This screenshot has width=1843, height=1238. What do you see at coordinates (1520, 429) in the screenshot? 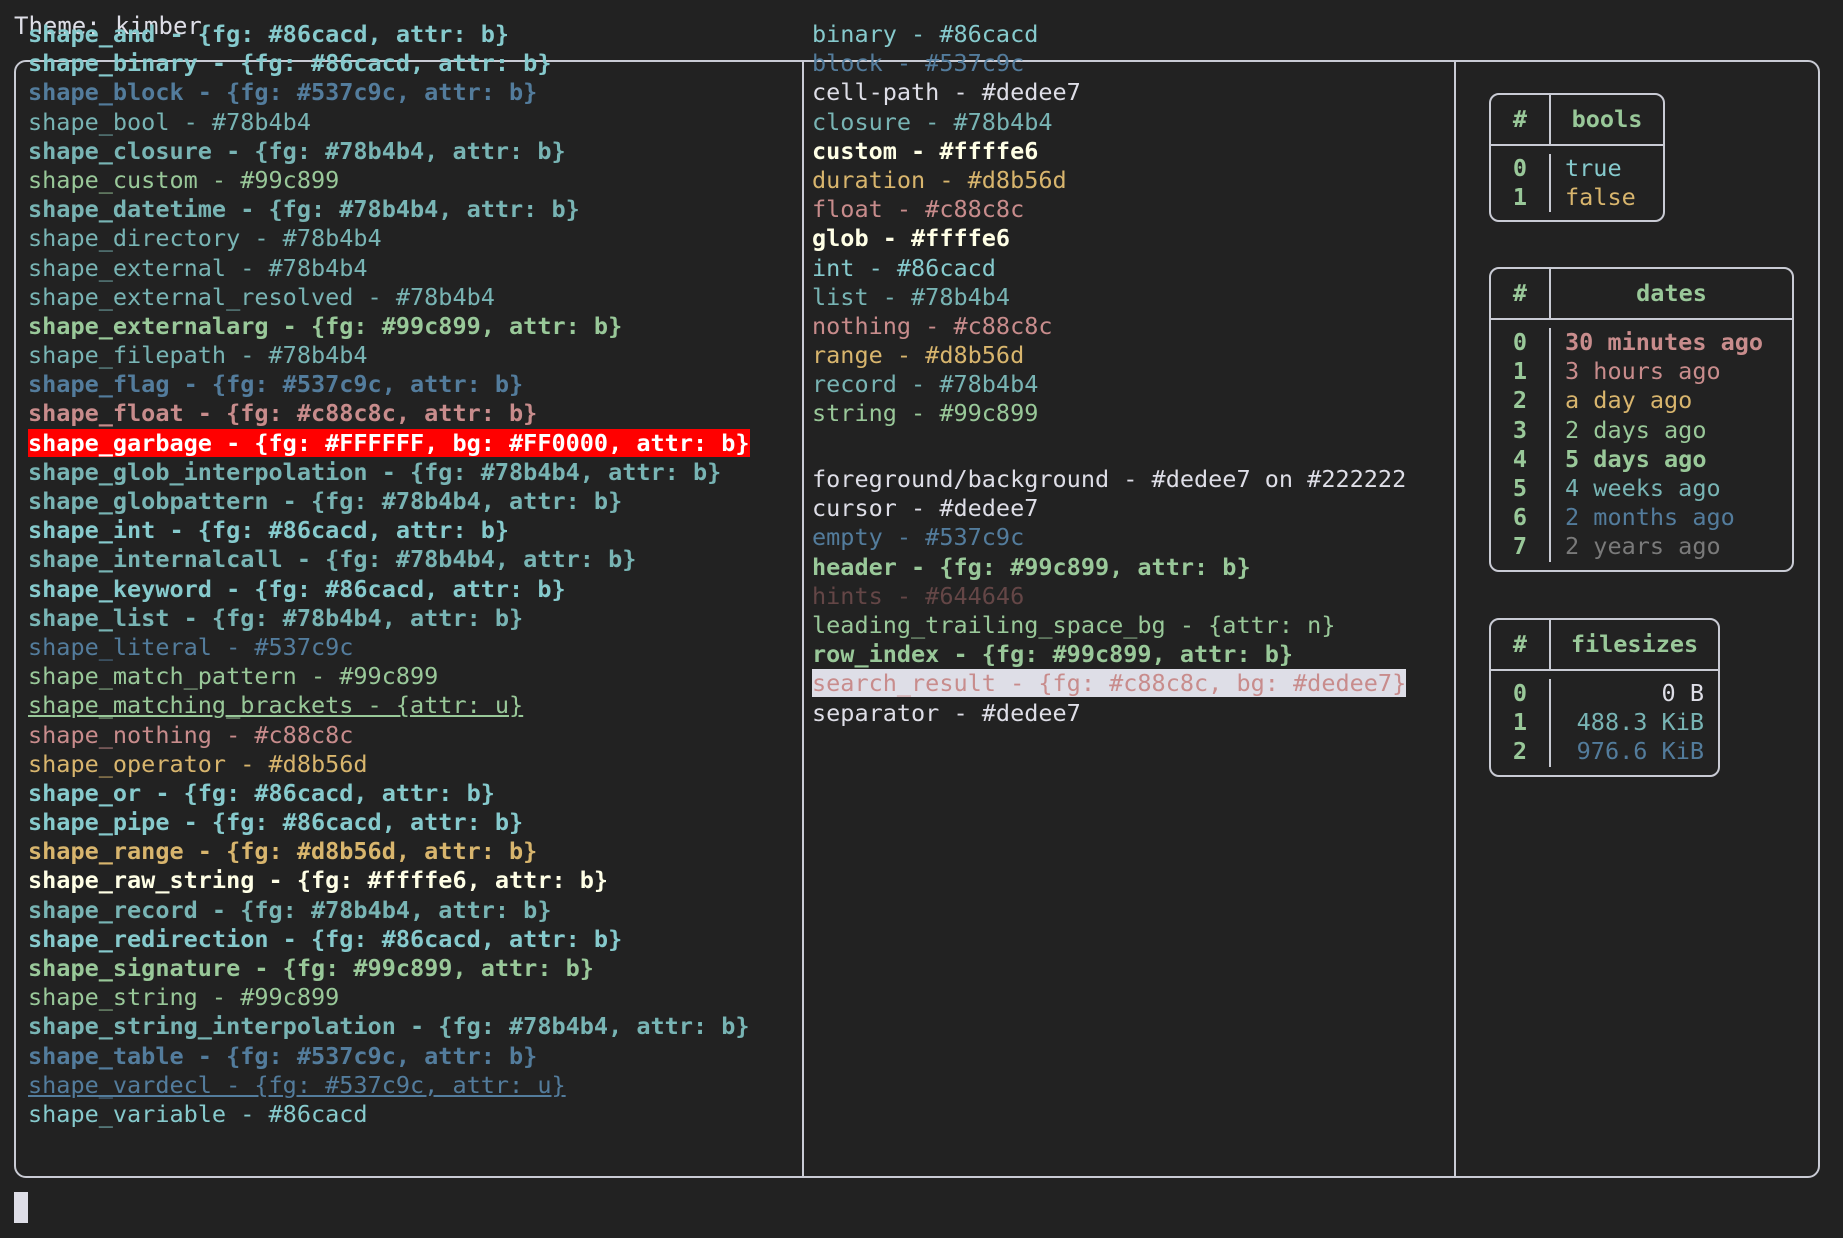
I see `table-cell-index: 3` at bounding box center [1520, 429].